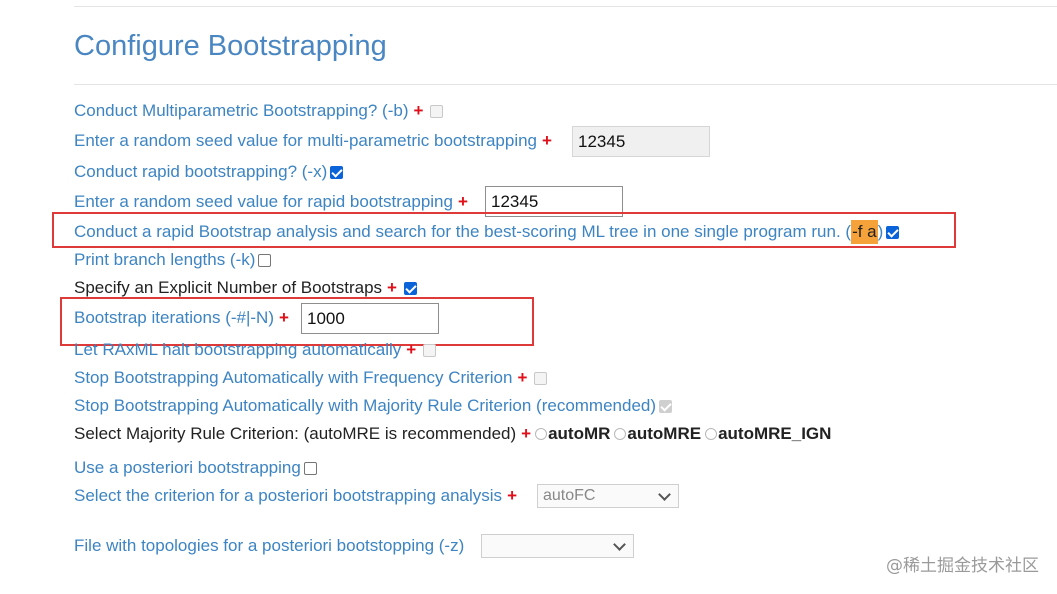 The width and height of the screenshot is (1057, 594). I want to click on radio-automr-label: autoMR, so click(579, 433).